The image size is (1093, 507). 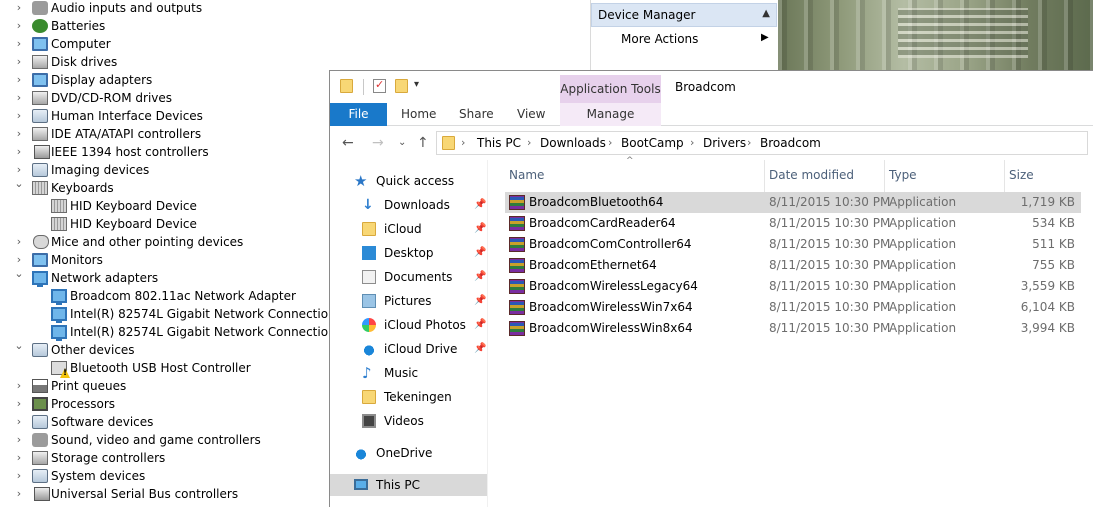 I want to click on column-header-type: Type, so click(x=945, y=176).